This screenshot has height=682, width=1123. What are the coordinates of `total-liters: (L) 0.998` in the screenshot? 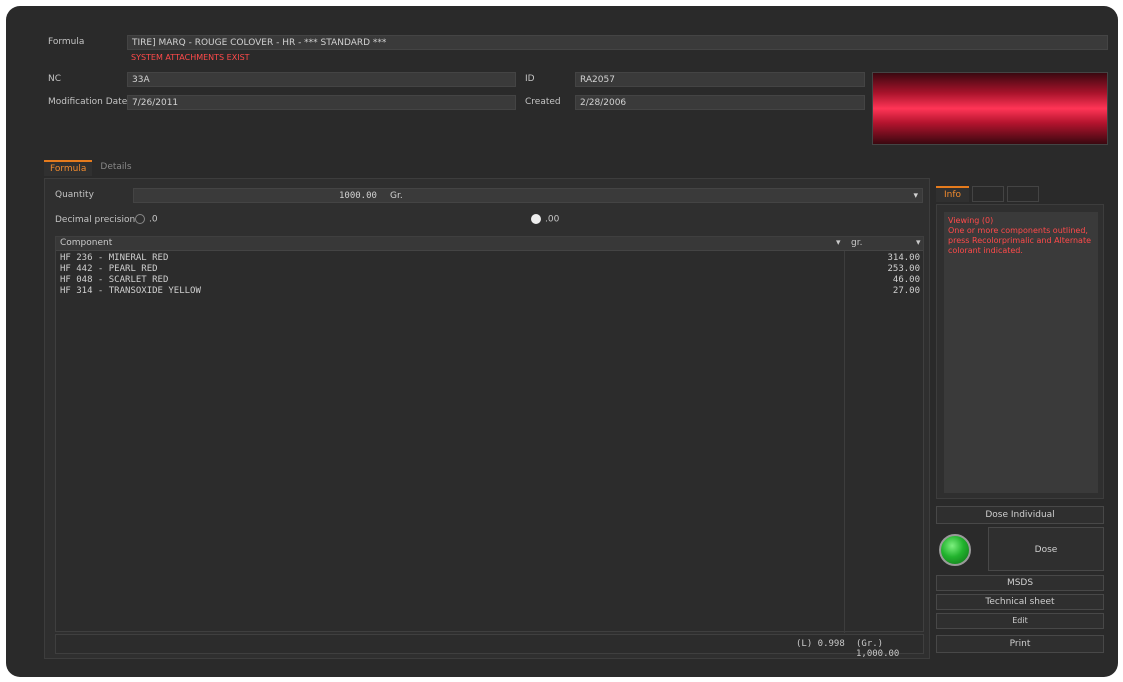 It's located at (820, 644).